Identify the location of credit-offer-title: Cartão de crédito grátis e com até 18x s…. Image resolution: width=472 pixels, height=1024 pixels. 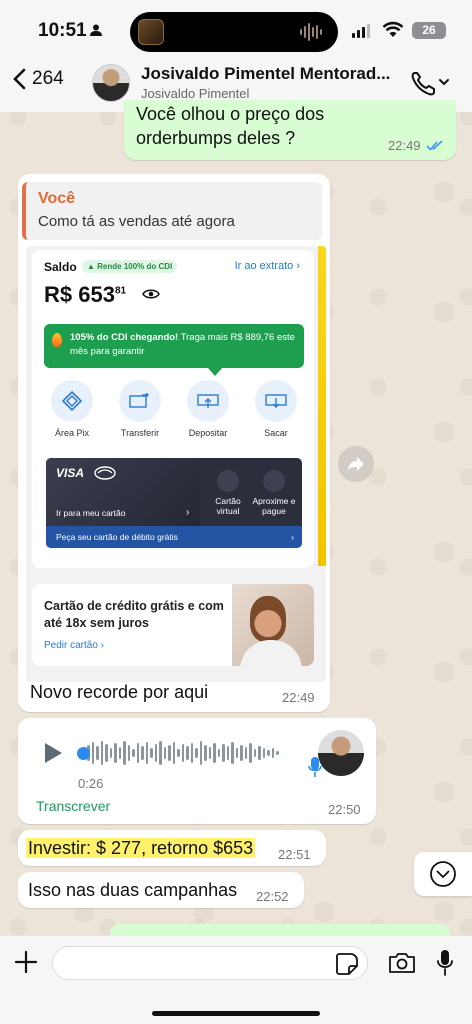
(134, 614).